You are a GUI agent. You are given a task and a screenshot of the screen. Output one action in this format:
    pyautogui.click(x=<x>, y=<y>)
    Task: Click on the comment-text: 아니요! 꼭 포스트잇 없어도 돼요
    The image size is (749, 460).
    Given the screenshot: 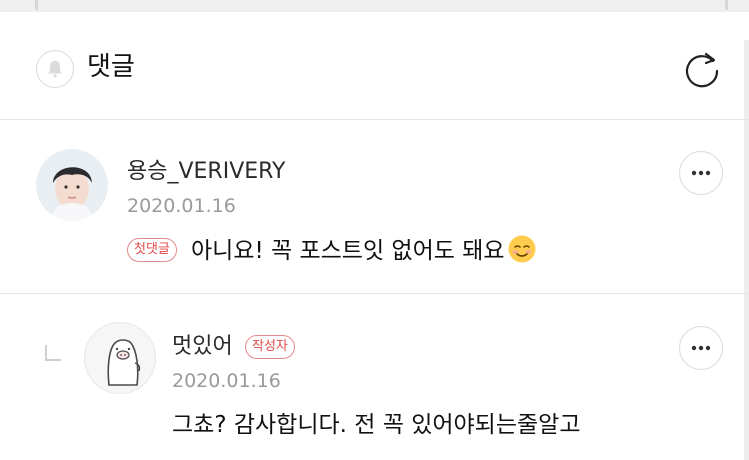 What is the action you would take?
    pyautogui.click(x=364, y=250)
    